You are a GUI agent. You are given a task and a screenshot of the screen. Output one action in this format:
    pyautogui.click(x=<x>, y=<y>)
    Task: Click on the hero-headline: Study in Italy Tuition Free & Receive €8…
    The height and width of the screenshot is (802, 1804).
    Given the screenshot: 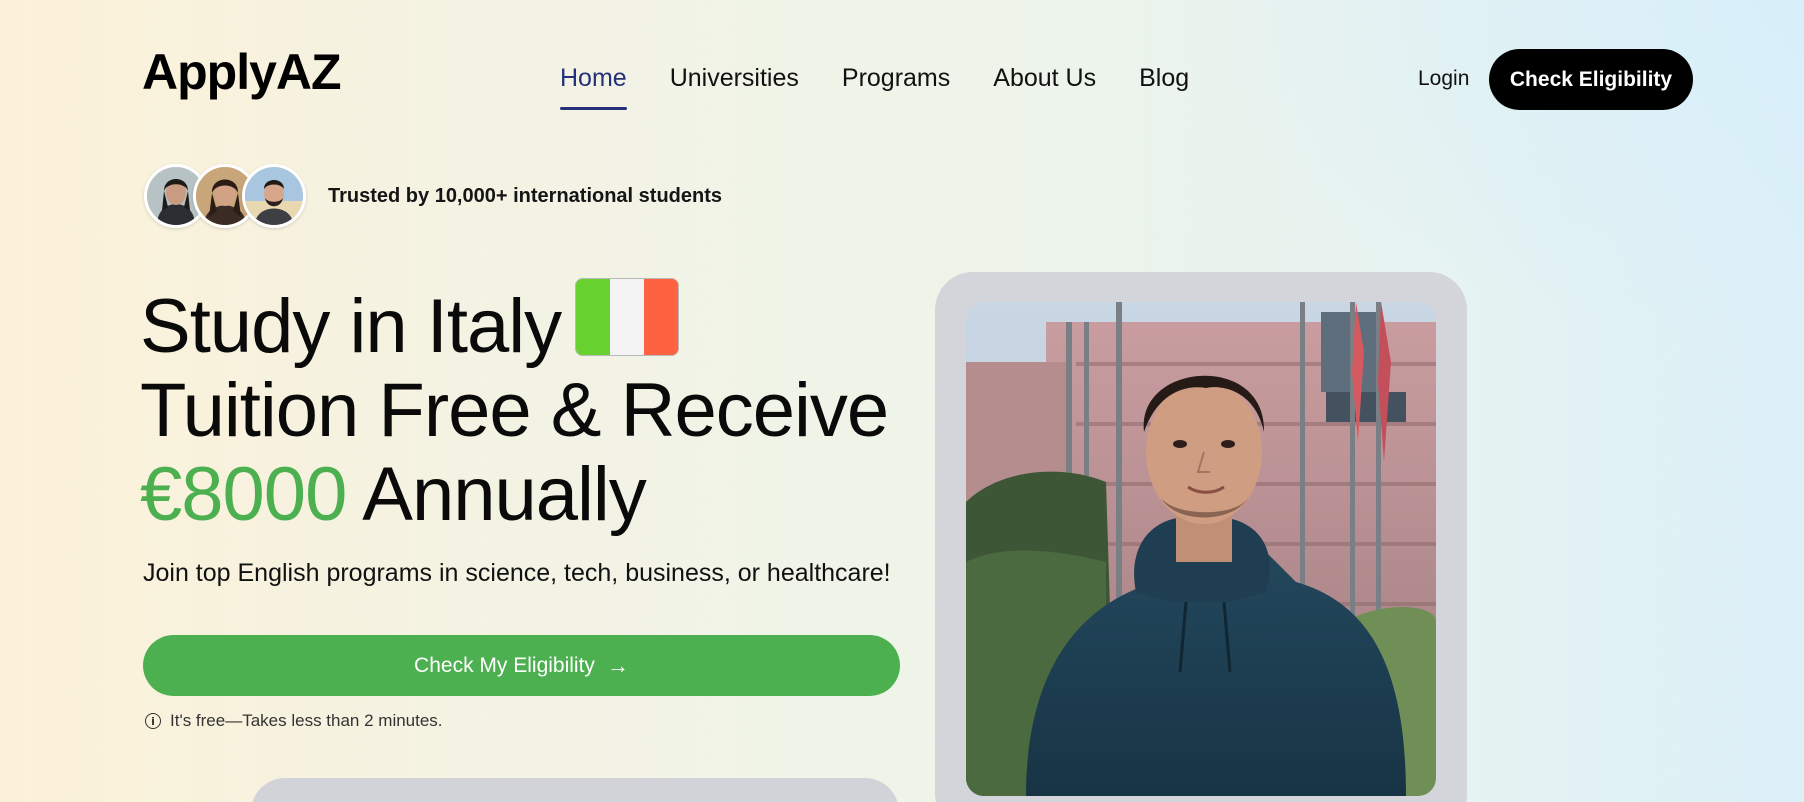 What is the action you would take?
    pyautogui.click(x=514, y=407)
    